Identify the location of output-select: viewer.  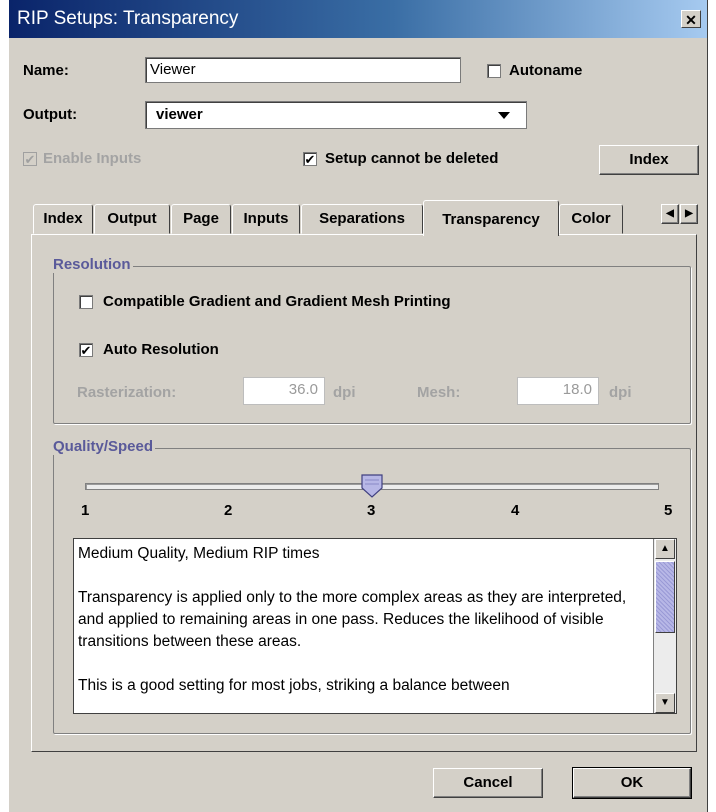
(336, 115).